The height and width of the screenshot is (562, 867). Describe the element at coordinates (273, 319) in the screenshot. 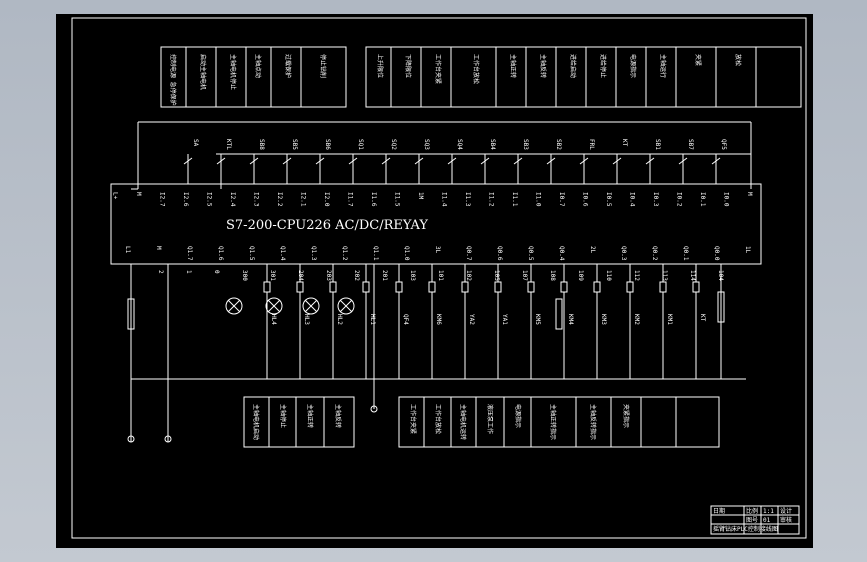

I see `output-device-label: HL4` at that location.